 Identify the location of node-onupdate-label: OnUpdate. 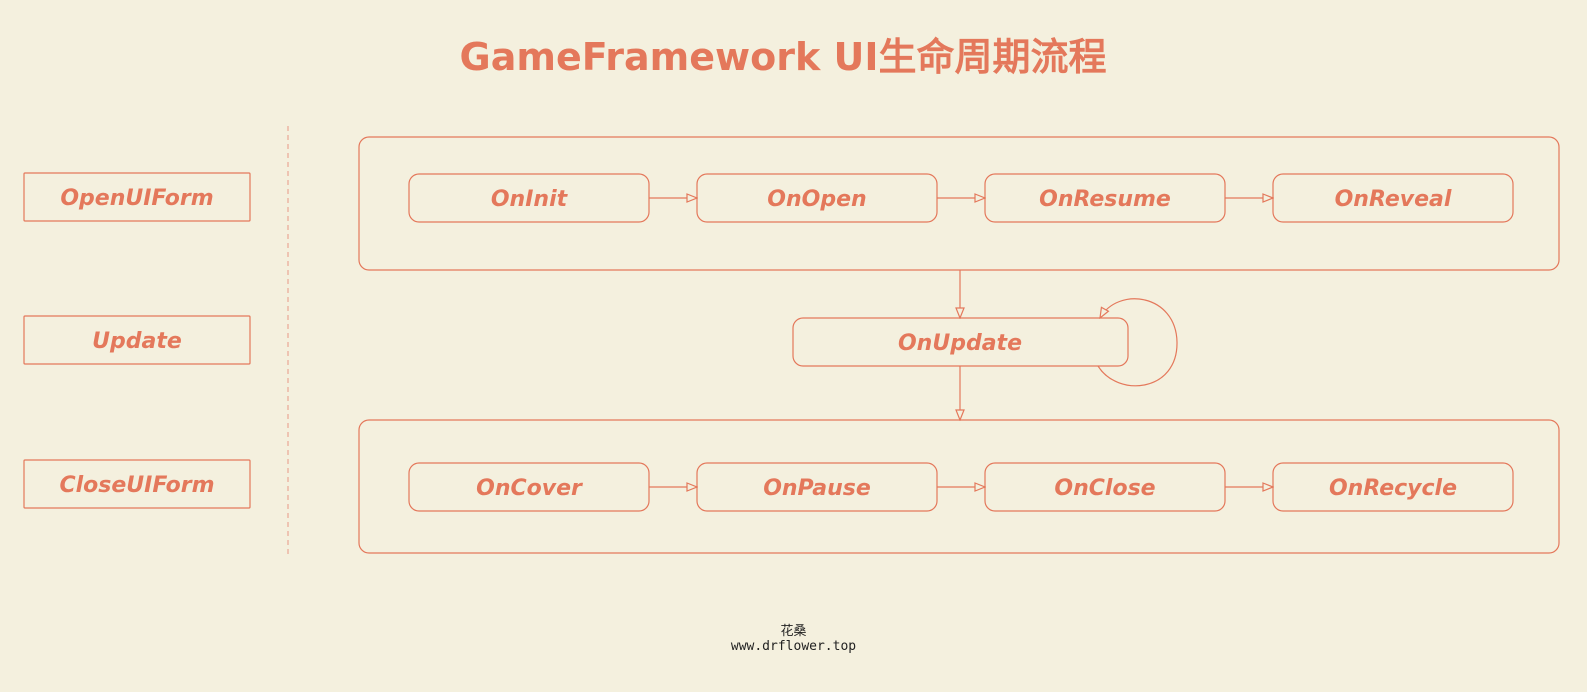
(960, 343).